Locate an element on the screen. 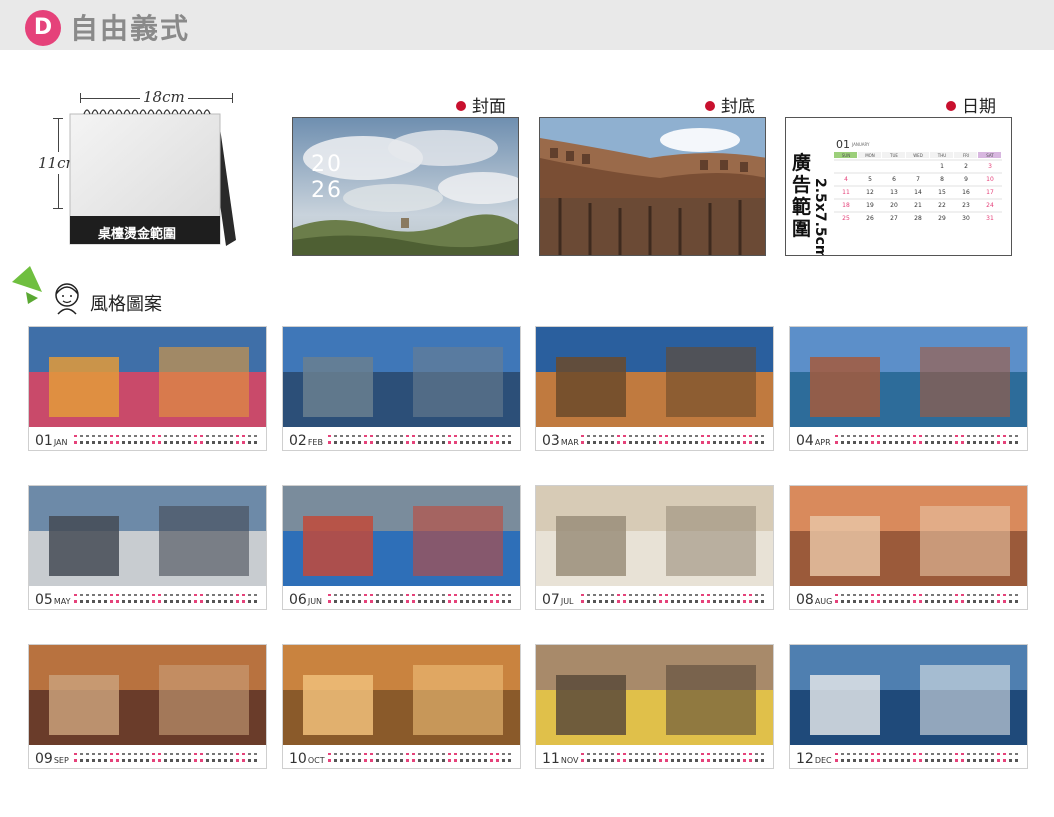 Image resolution: width=1054 pixels, height=817 pixels. month-num-text: 05 is located at coordinates (44, 600).